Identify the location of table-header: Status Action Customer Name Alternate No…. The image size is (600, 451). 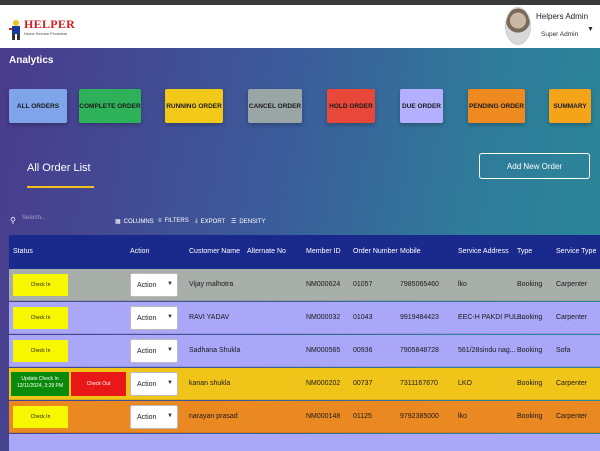
(304, 252).